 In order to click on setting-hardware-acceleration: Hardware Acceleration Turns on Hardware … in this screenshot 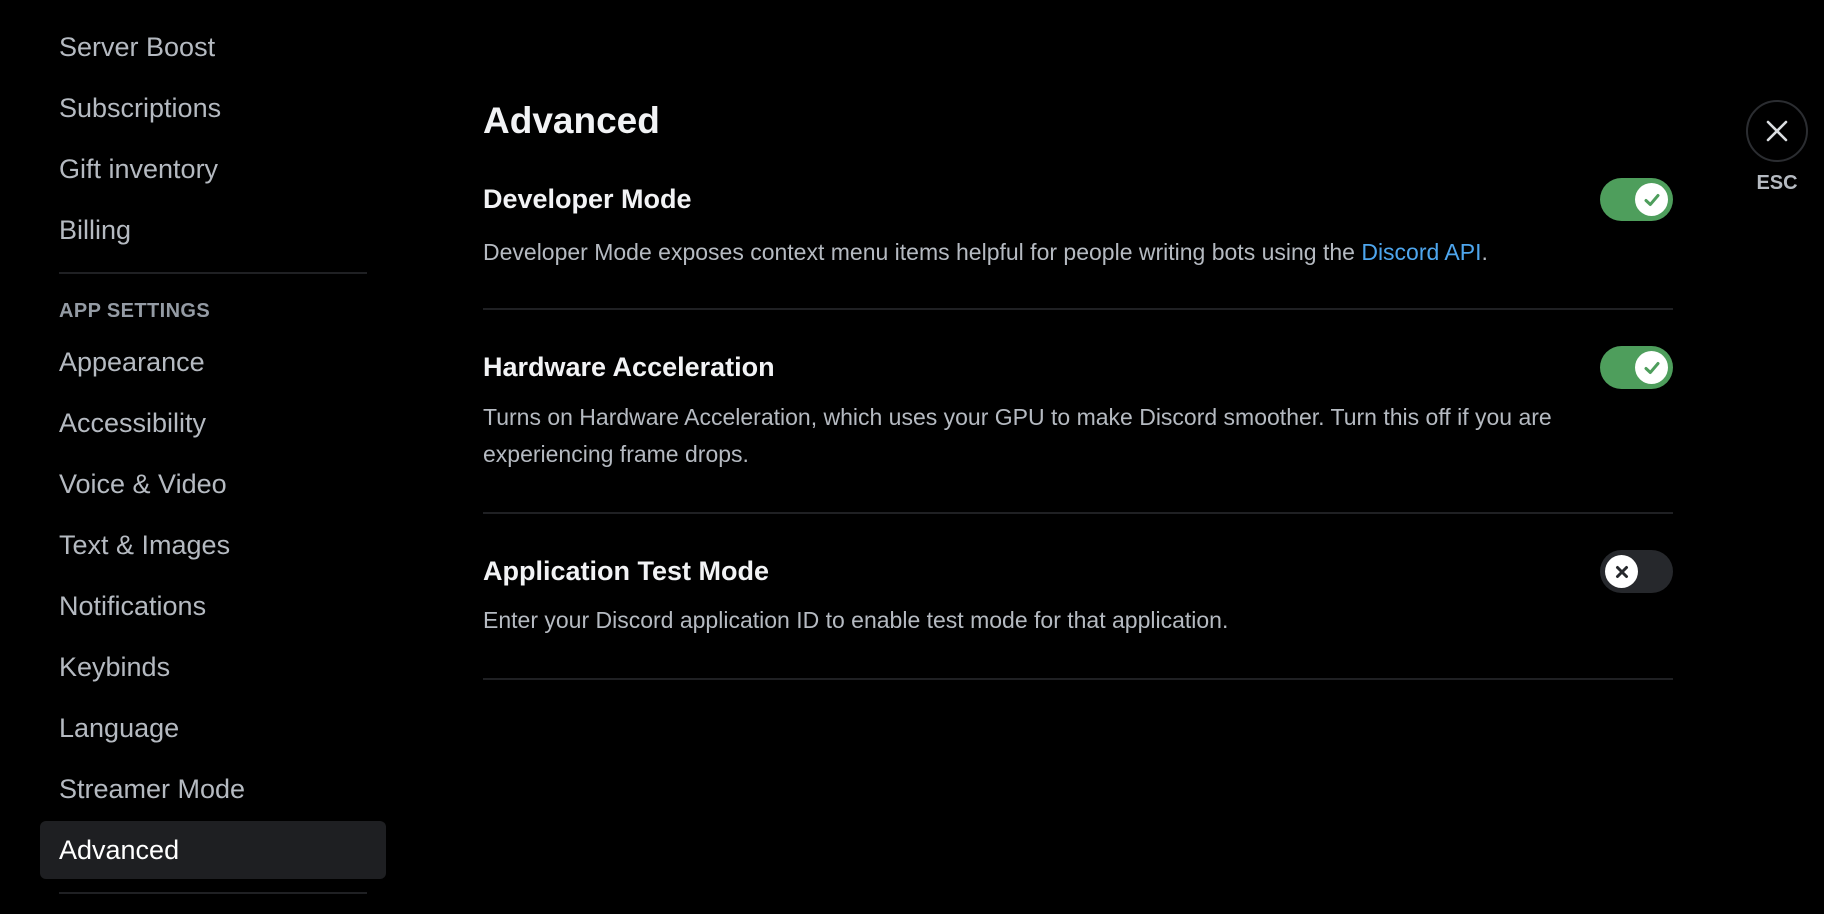, I will do `click(1078, 429)`.